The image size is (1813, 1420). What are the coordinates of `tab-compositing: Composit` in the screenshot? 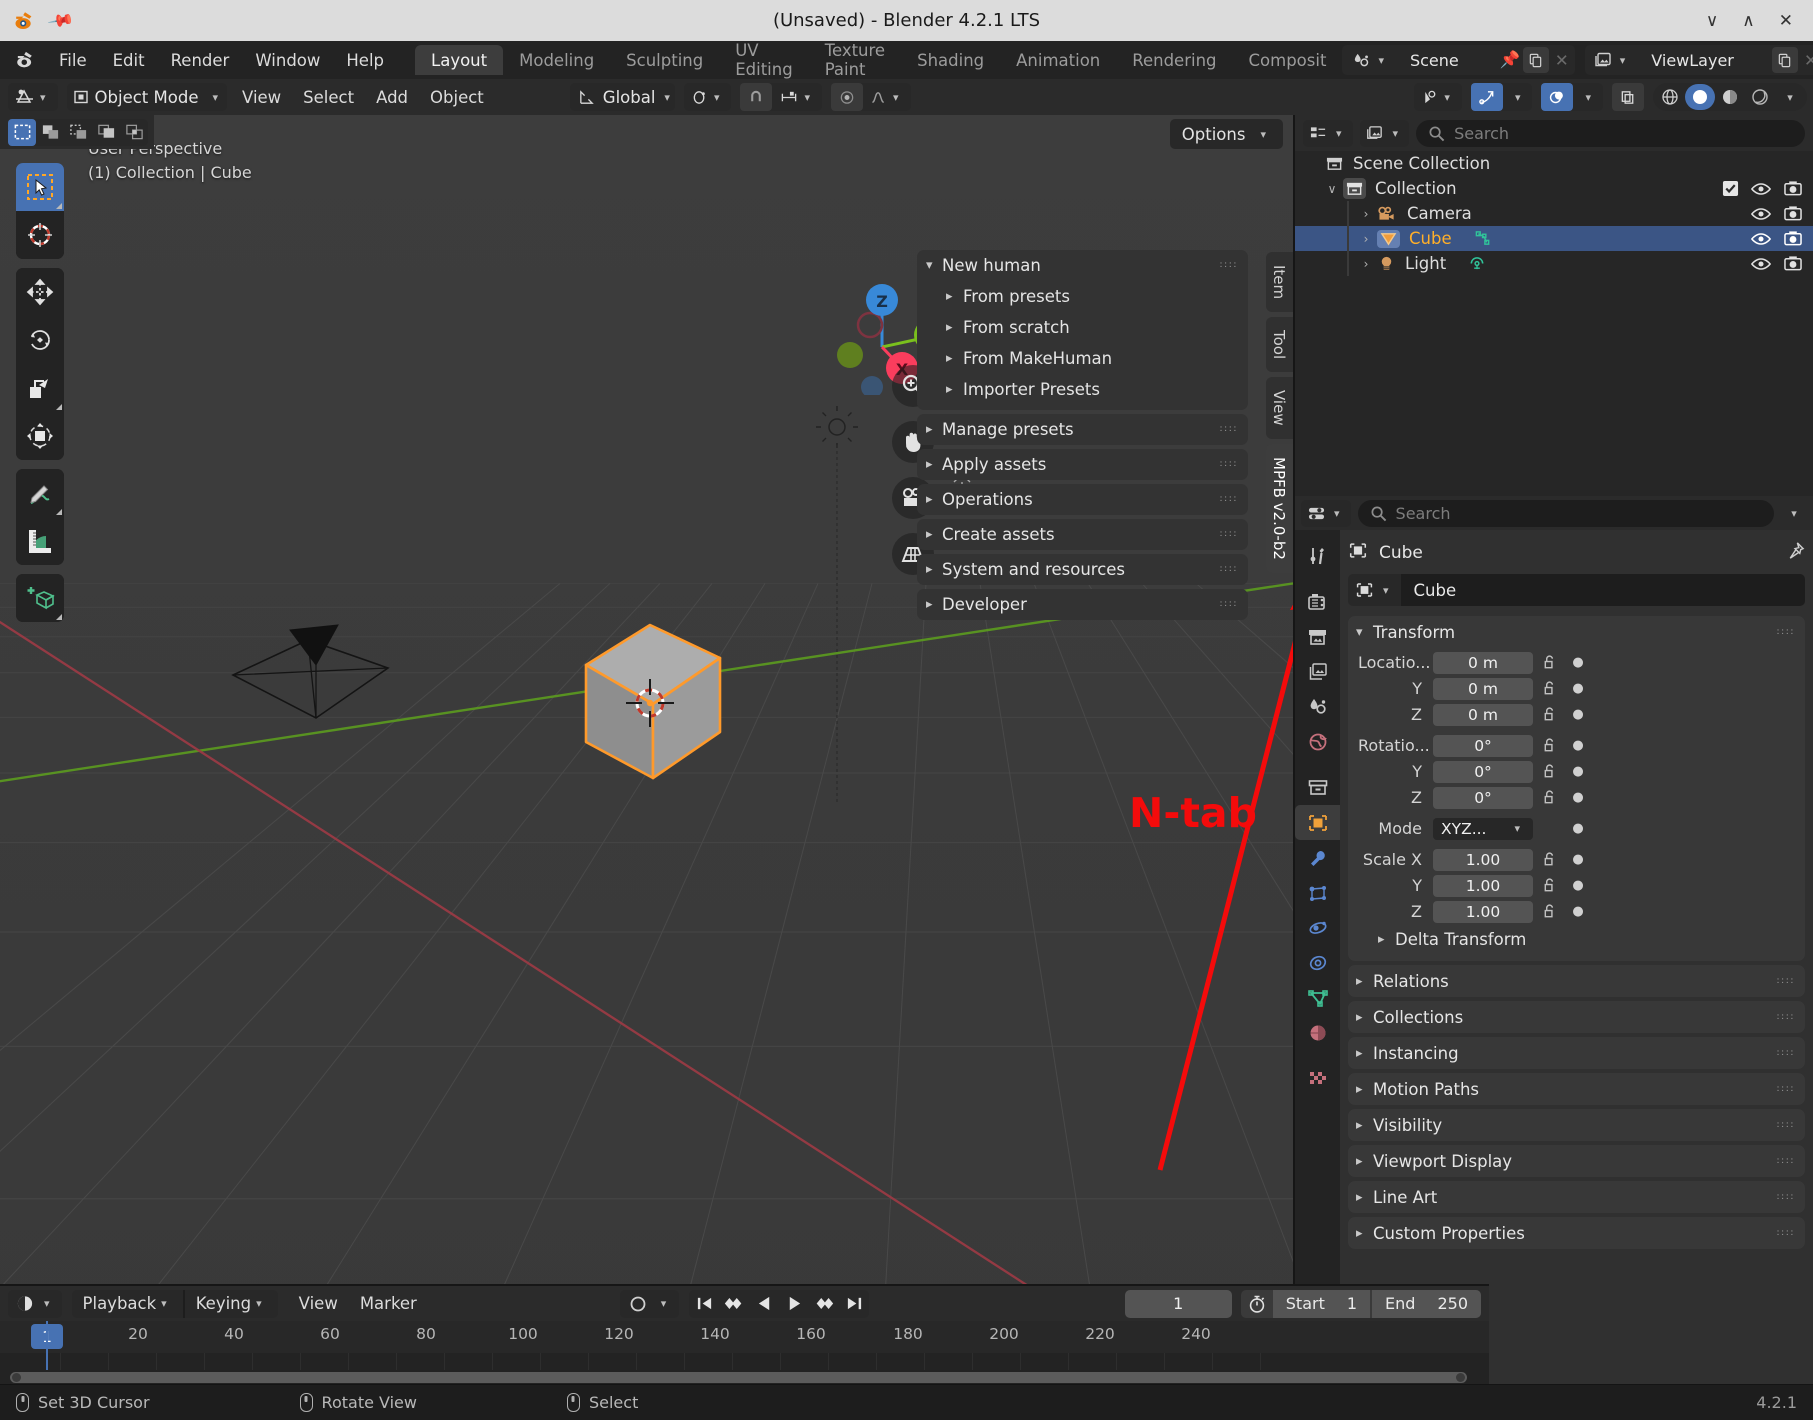 It's located at (1288, 60).